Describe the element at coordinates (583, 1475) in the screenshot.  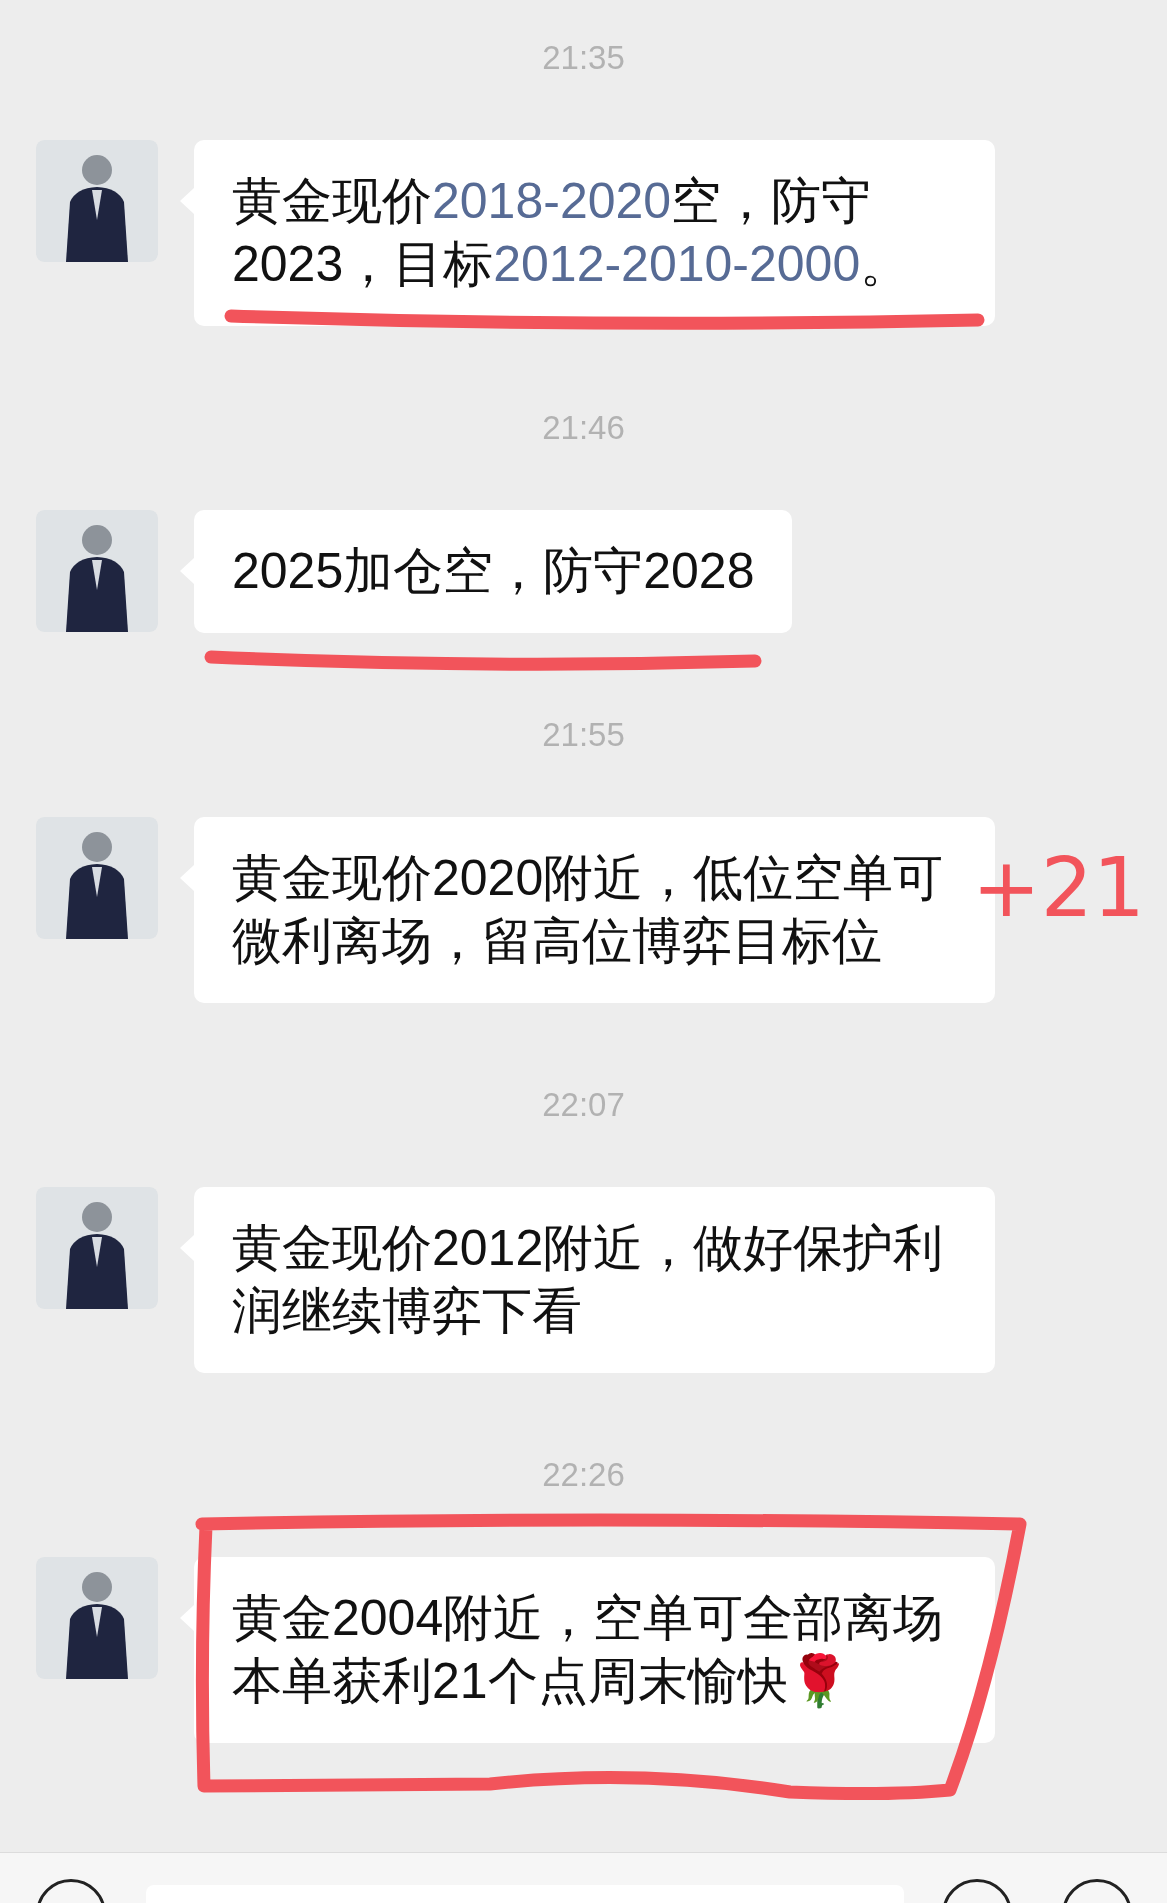
I see `message-time: 22:26` at that location.